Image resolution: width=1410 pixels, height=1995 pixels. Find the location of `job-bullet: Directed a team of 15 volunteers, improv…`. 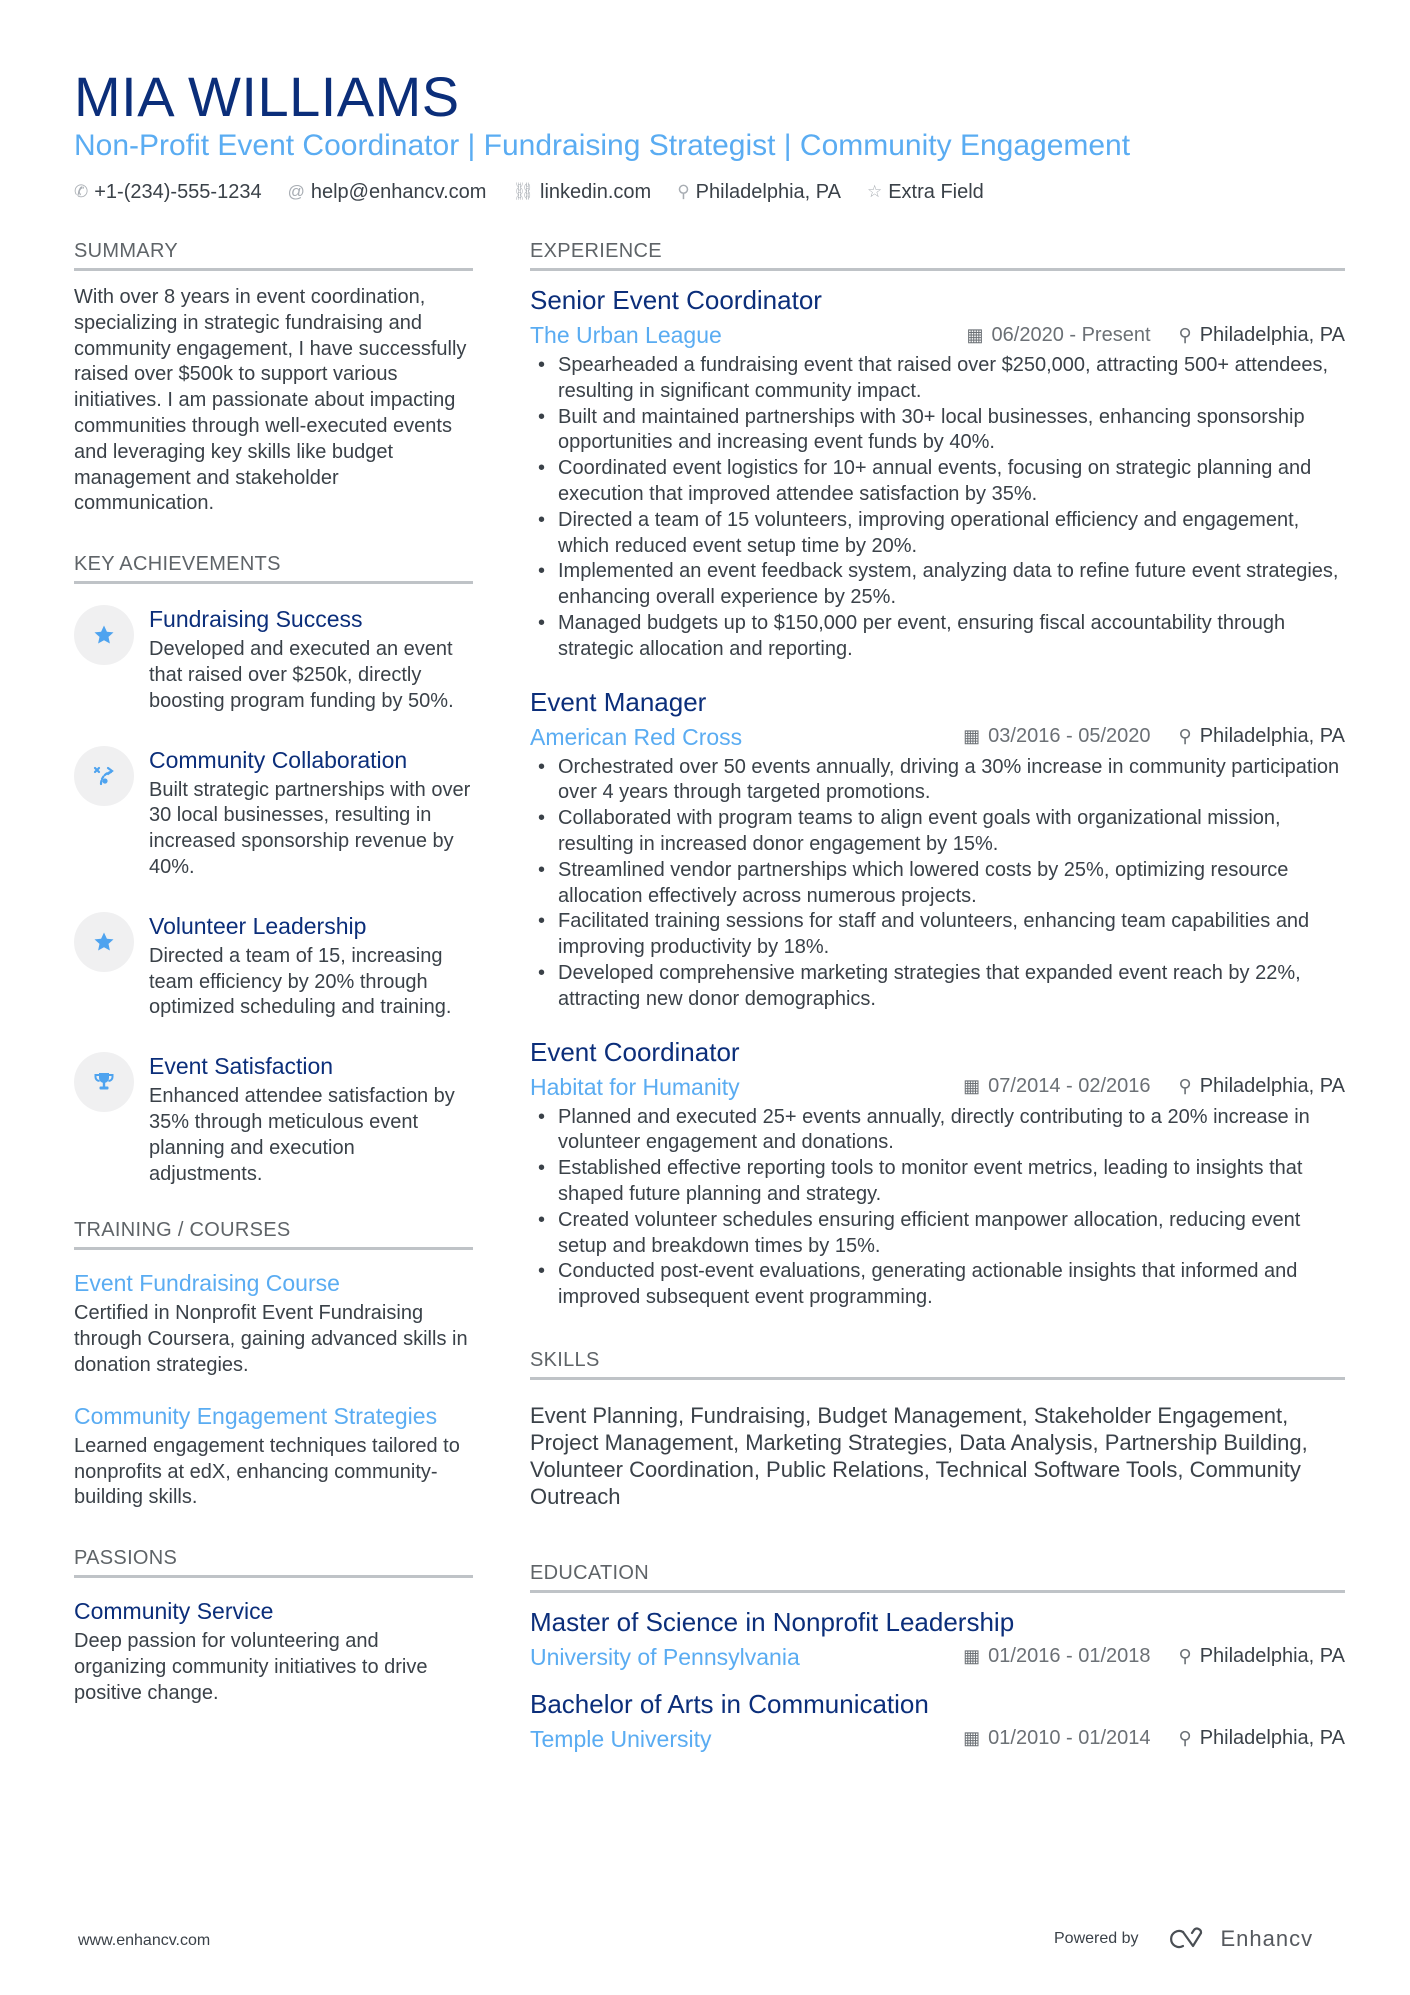

job-bullet: Directed a team of 15 volunteers, improv… is located at coordinates (937, 534).